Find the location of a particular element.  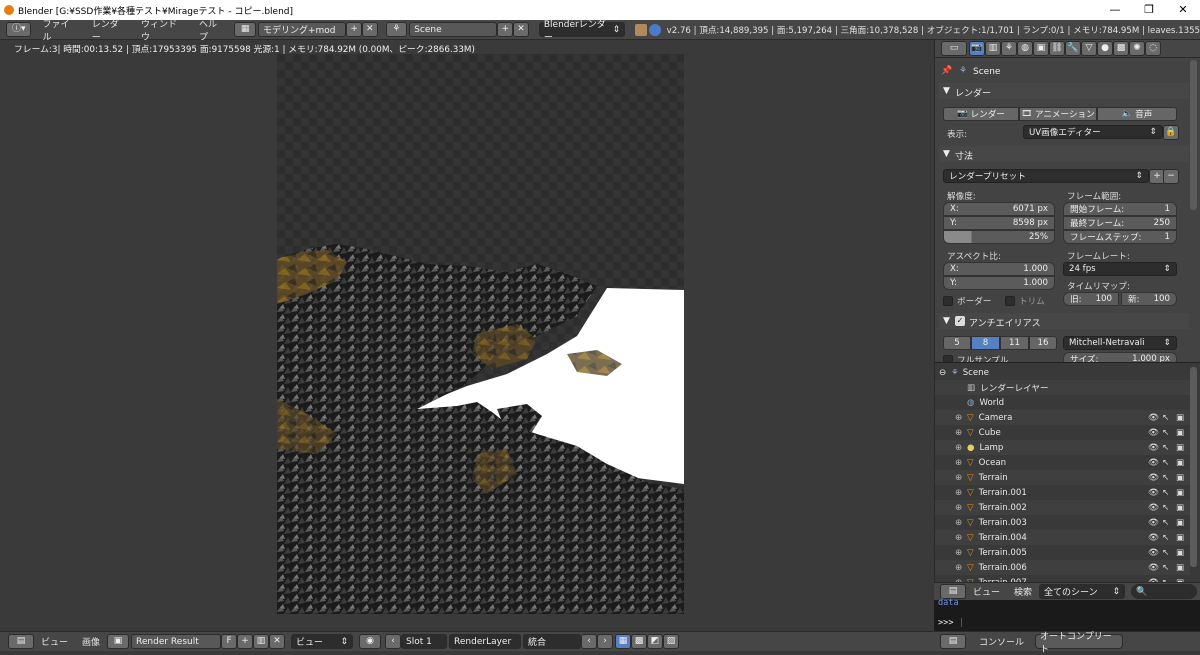

frame-step-field: フレームステップ: 1 is located at coordinates (1120, 237).